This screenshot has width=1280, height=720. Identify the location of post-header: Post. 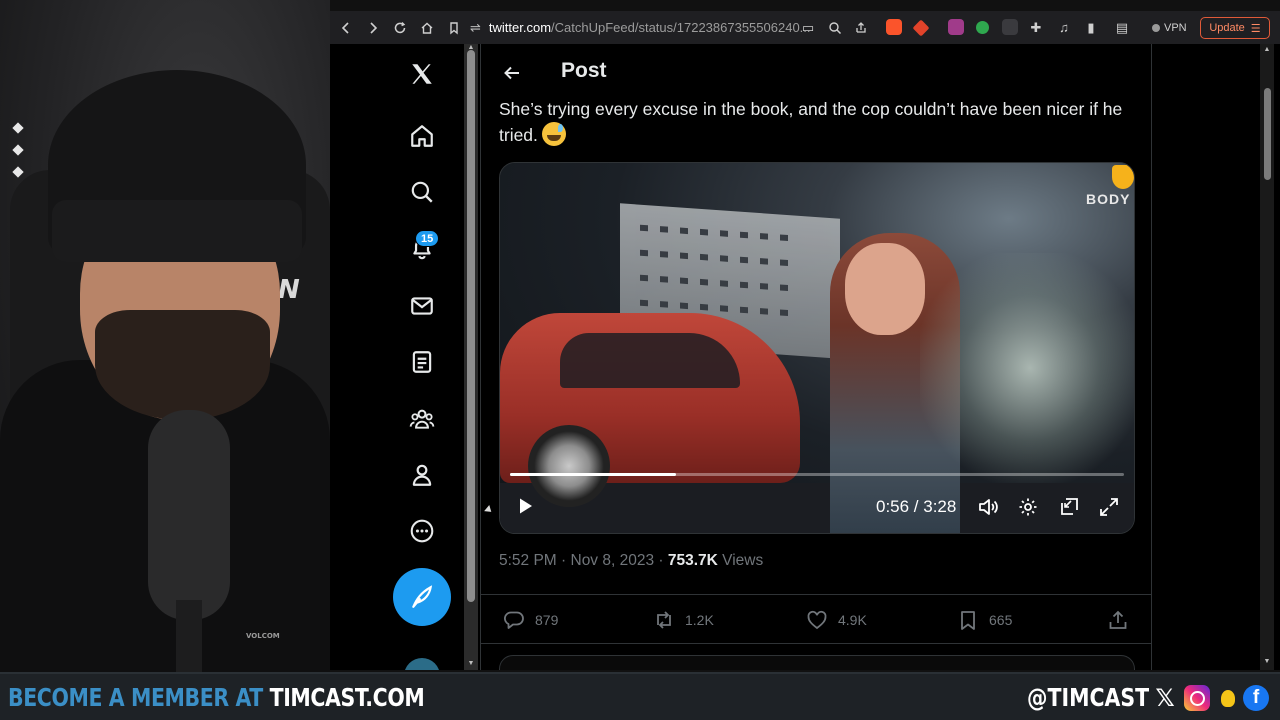
(817, 72).